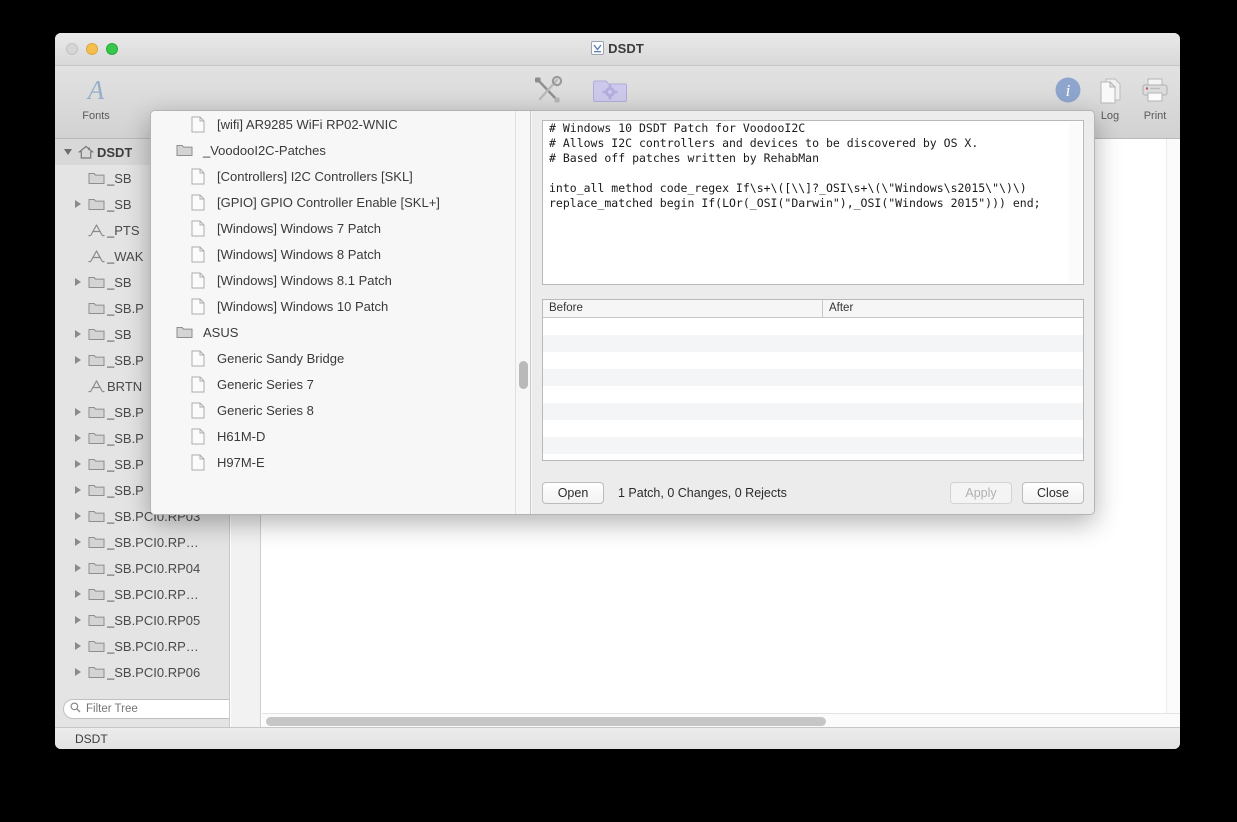 This screenshot has height=822, width=1237. Describe the element at coordinates (115, 152) in the screenshot. I see `tree-item-label: DSDT` at that location.